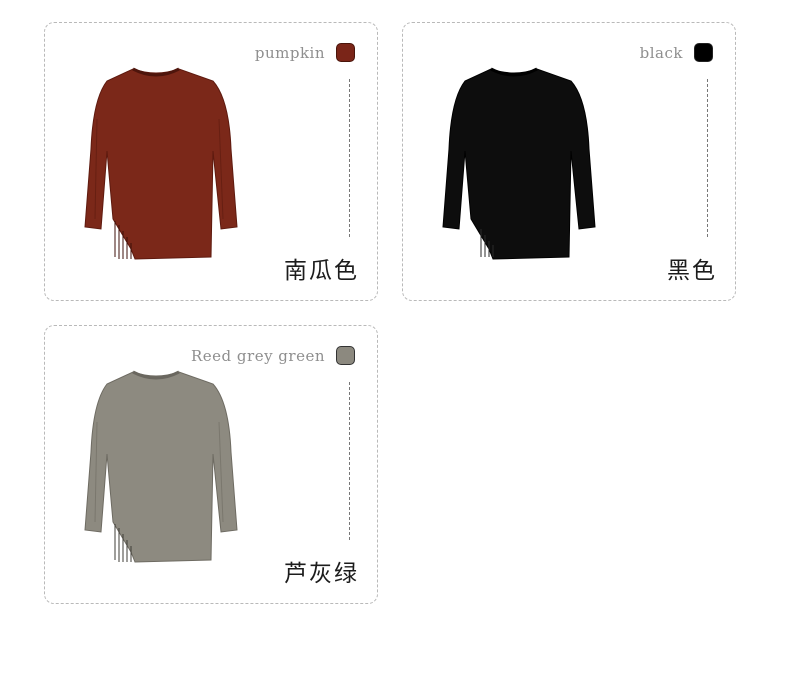 The width and height of the screenshot is (790, 686). I want to click on sweater-image-reed-grey-green, so click(161, 466).